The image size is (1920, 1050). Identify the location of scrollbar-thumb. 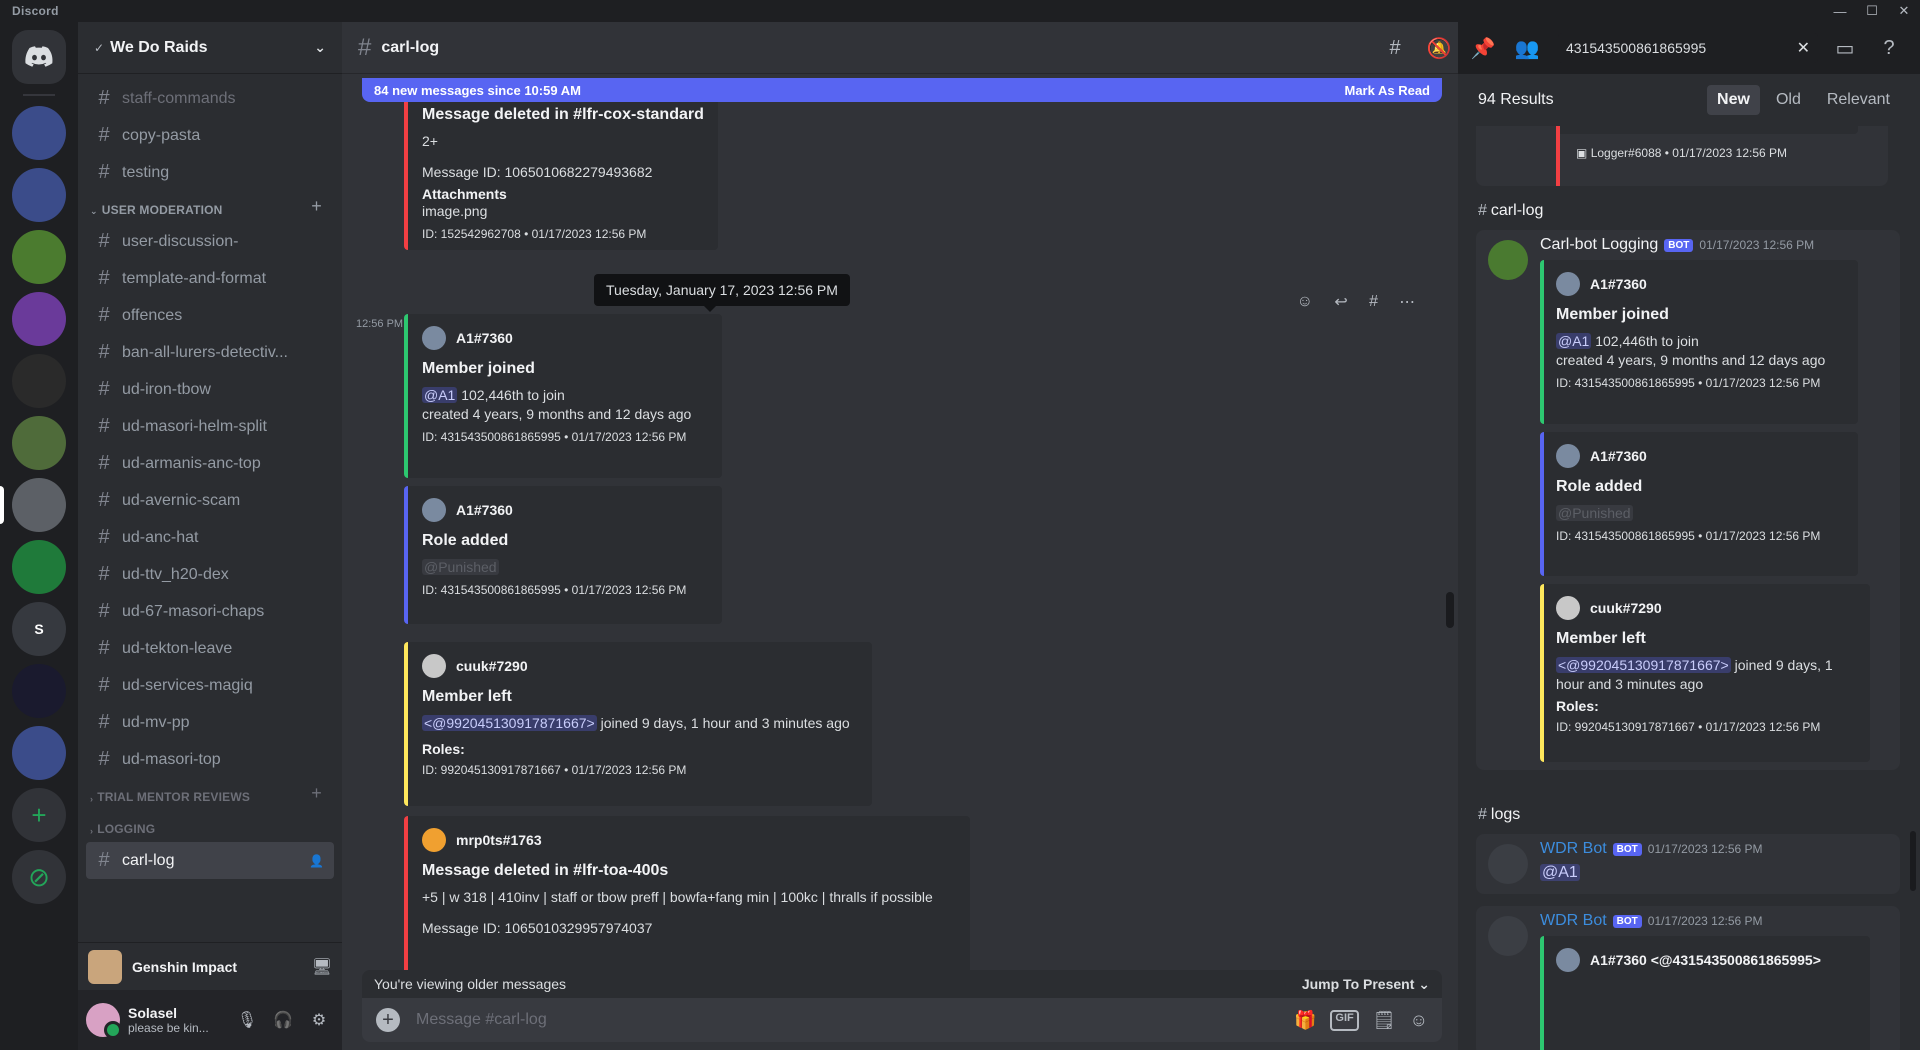
(1450, 610).